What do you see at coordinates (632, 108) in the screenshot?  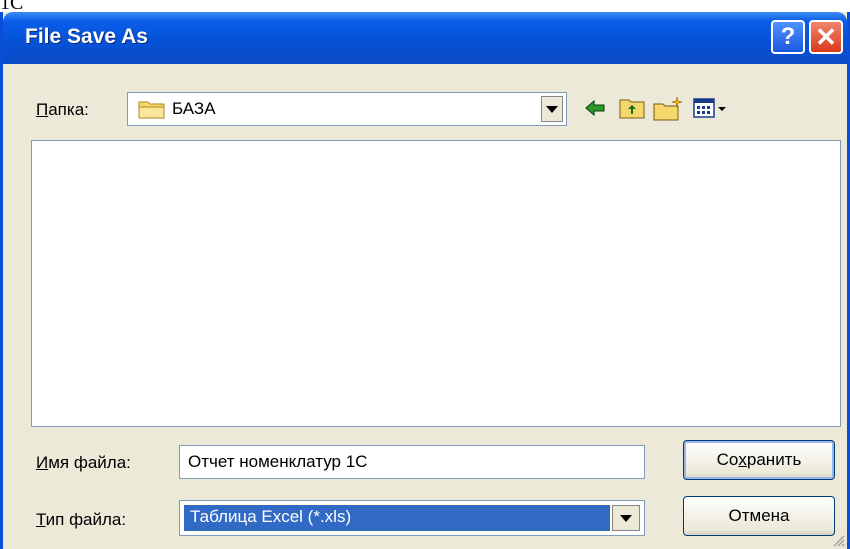 I see `up-folder-icon` at bounding box center [632, 108].